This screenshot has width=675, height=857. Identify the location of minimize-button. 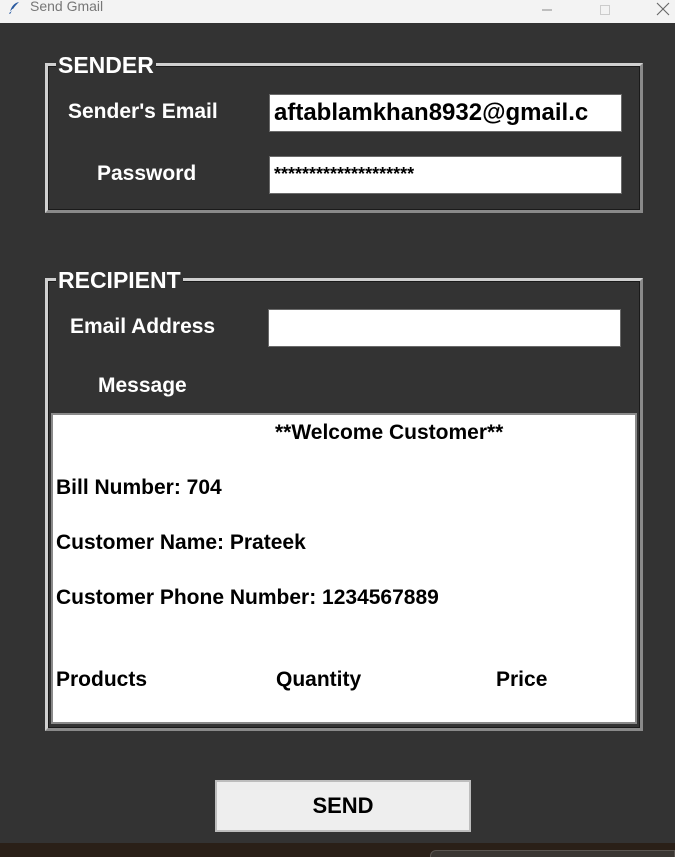
(547, 11).